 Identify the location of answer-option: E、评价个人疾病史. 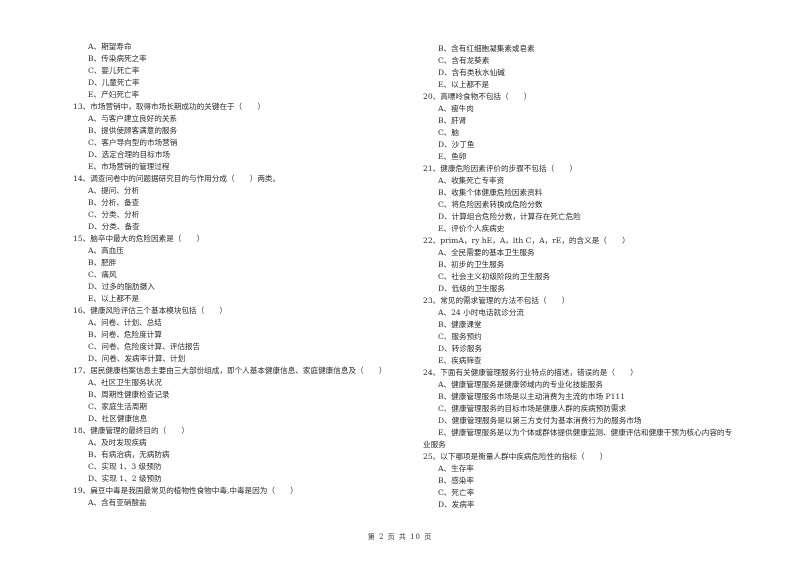
(471, 228).